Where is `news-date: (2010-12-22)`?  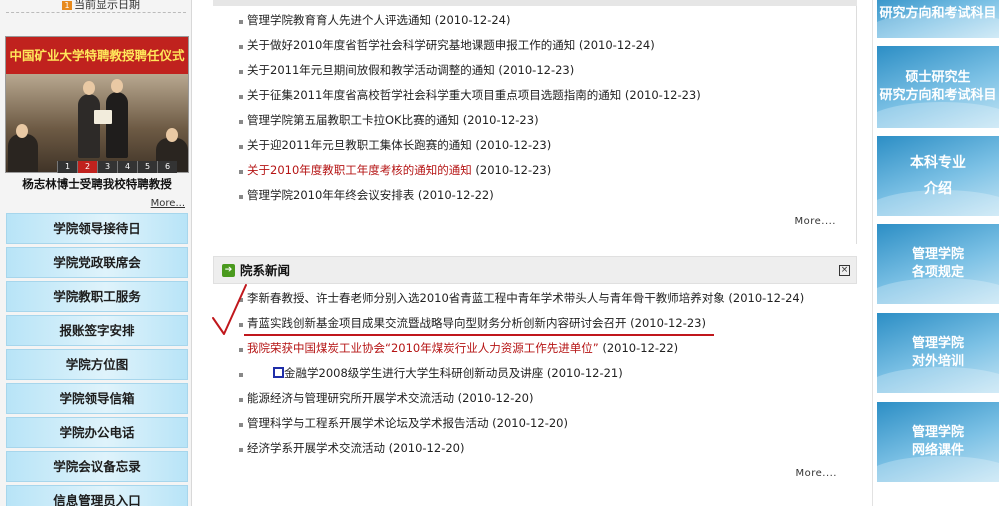 news-date: (2010-12-22) is located at coordinates (640, 348).